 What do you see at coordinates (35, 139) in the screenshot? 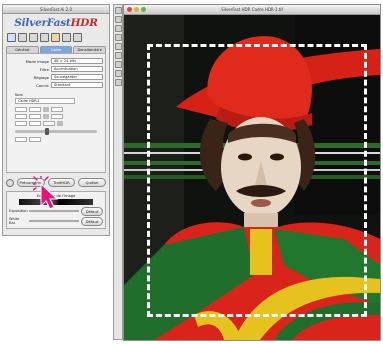
I see `output-height-input` at bounding box center [35, 139].